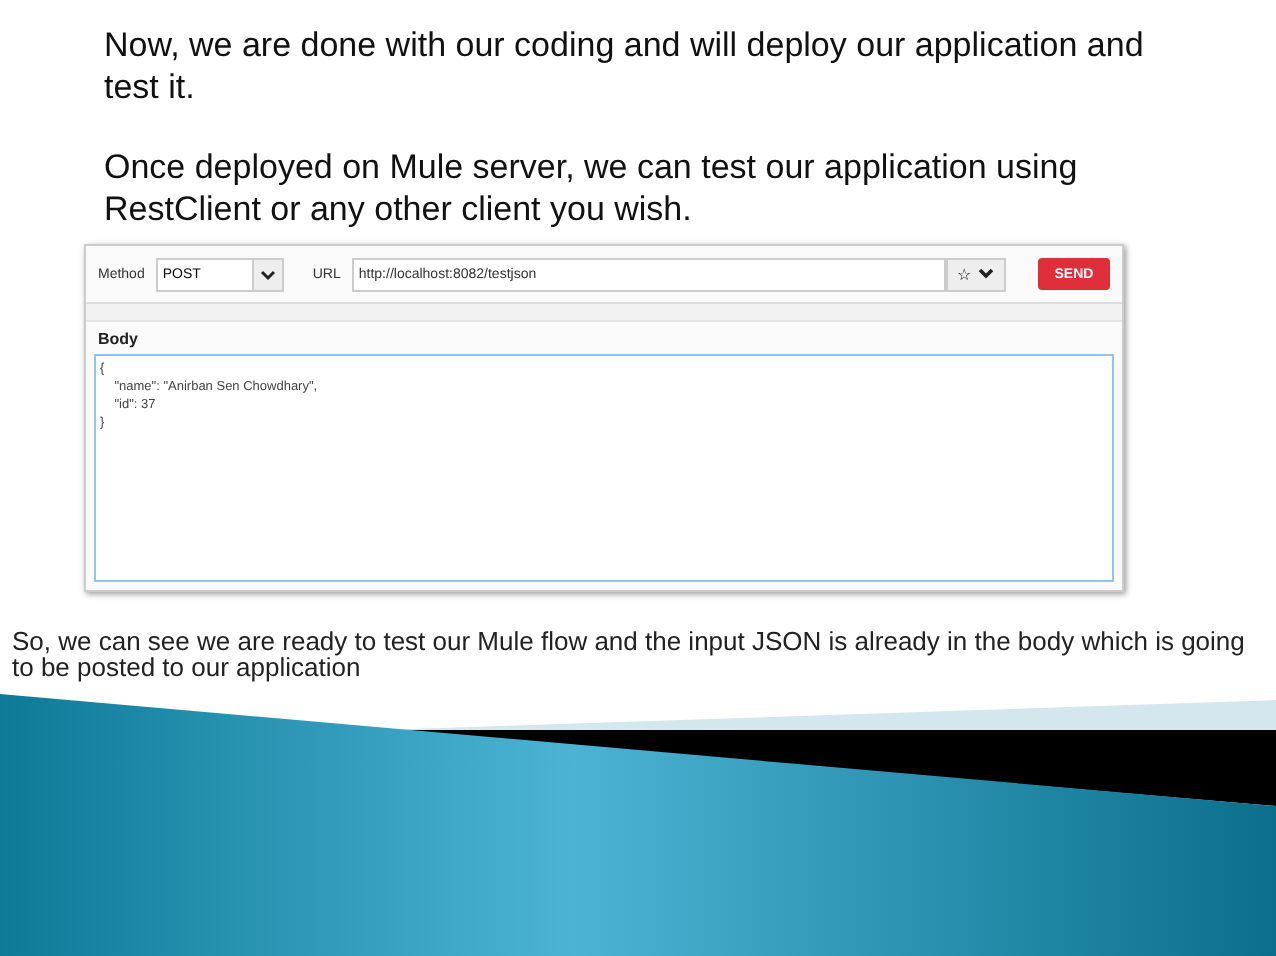 The image size is (1276, 956). I want to click on favorites-button: ☆, so click(976, 274).